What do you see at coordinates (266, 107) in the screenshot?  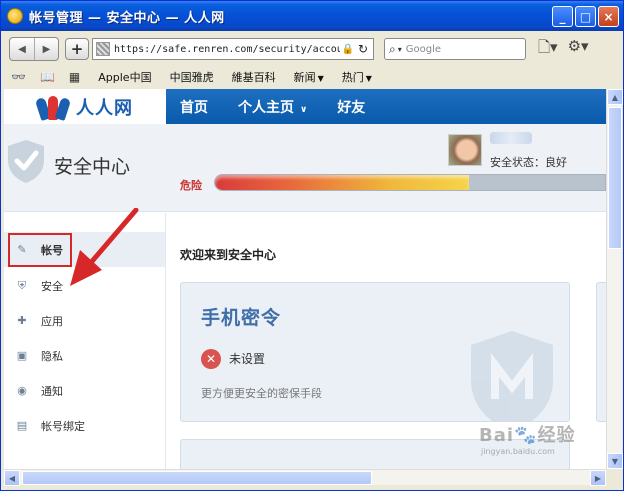 I see `nav-label: 个人主页` at bounding box center [266, 107].